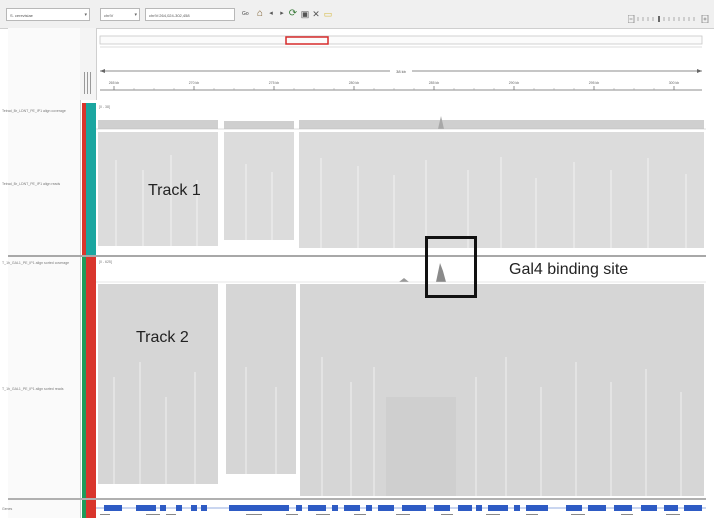 The width and height of the screenshot is (714, 523). What do you see at coordinates (41, 509) in the screenshot?
I see `gene-track-name-panel: Genes` at bounding box center [41, 509].